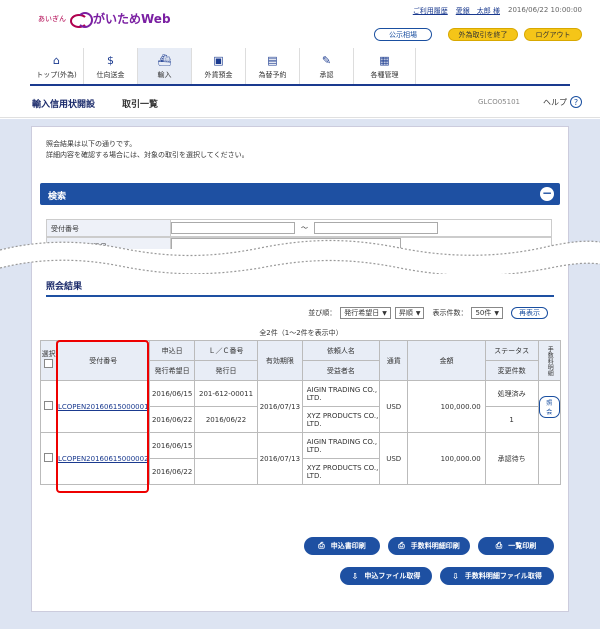 This screenshot has width=600, height=629. What do you see at coordinates (384, 75) in the screenshot?
I see `nav-label: 各種管理` at bounding box center [384, 75].